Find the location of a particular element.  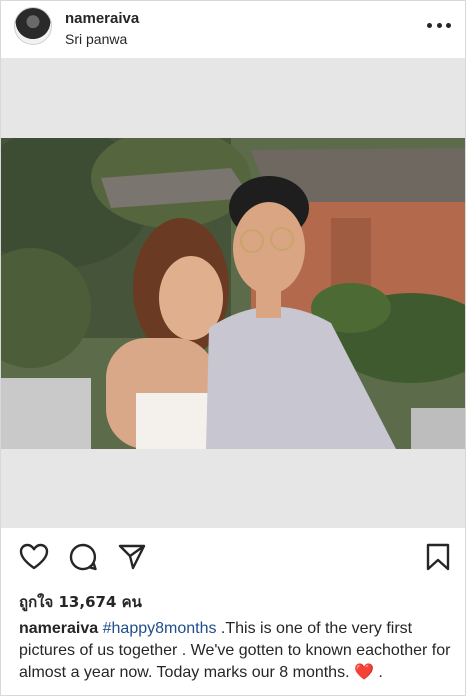

caption-username: nameraiva is located at coordinates (58, 628).